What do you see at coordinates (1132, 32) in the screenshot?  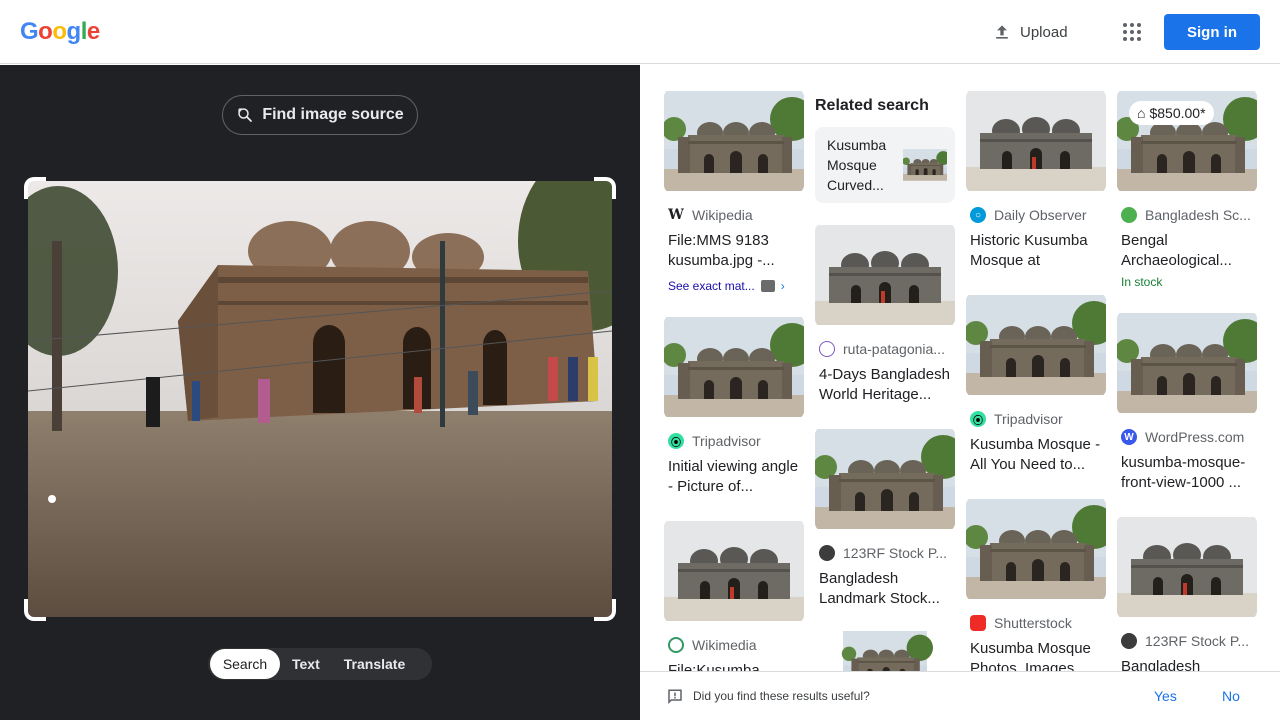 I see `apps-grid-icon` at bounding box center [1132, 32].